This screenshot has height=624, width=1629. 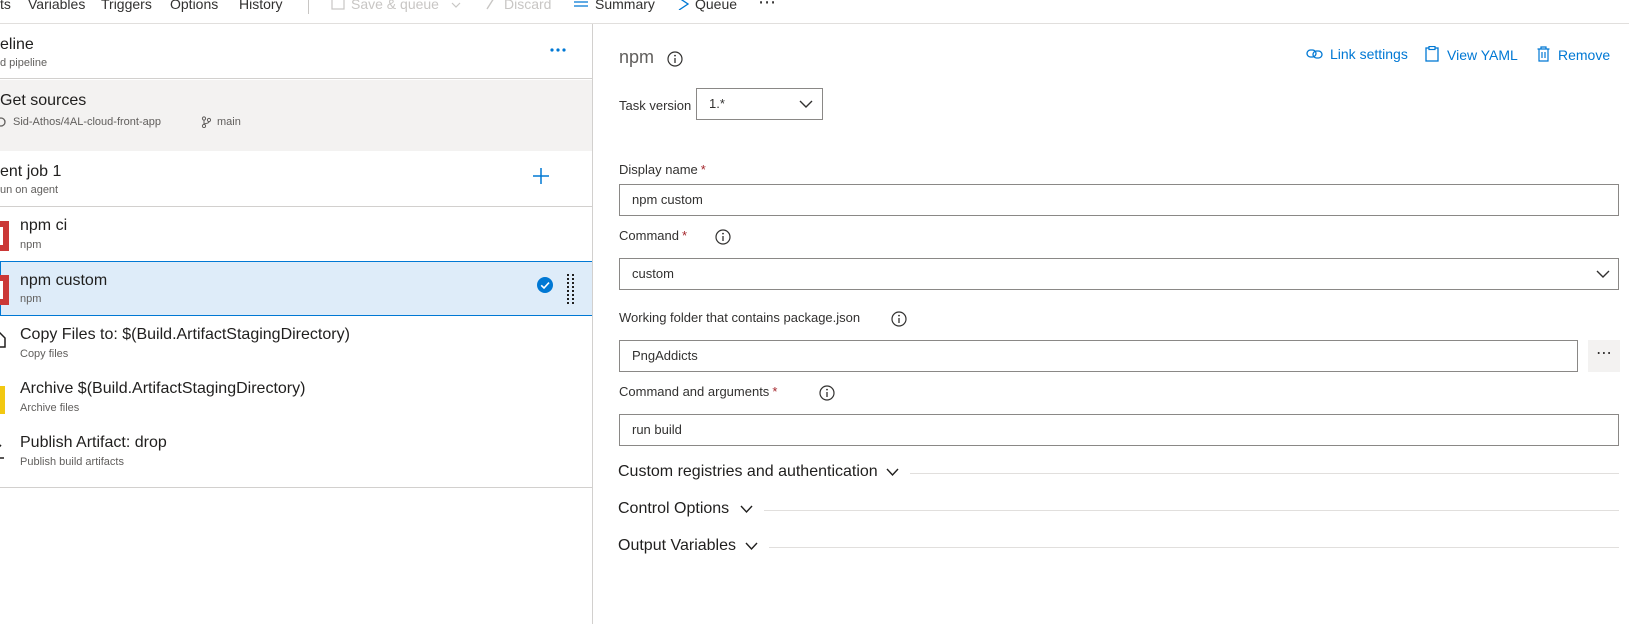 What do you see at coordinates (206, 122) in the screenshot?
I see `branch-icon` at bounding box center [206, 122].